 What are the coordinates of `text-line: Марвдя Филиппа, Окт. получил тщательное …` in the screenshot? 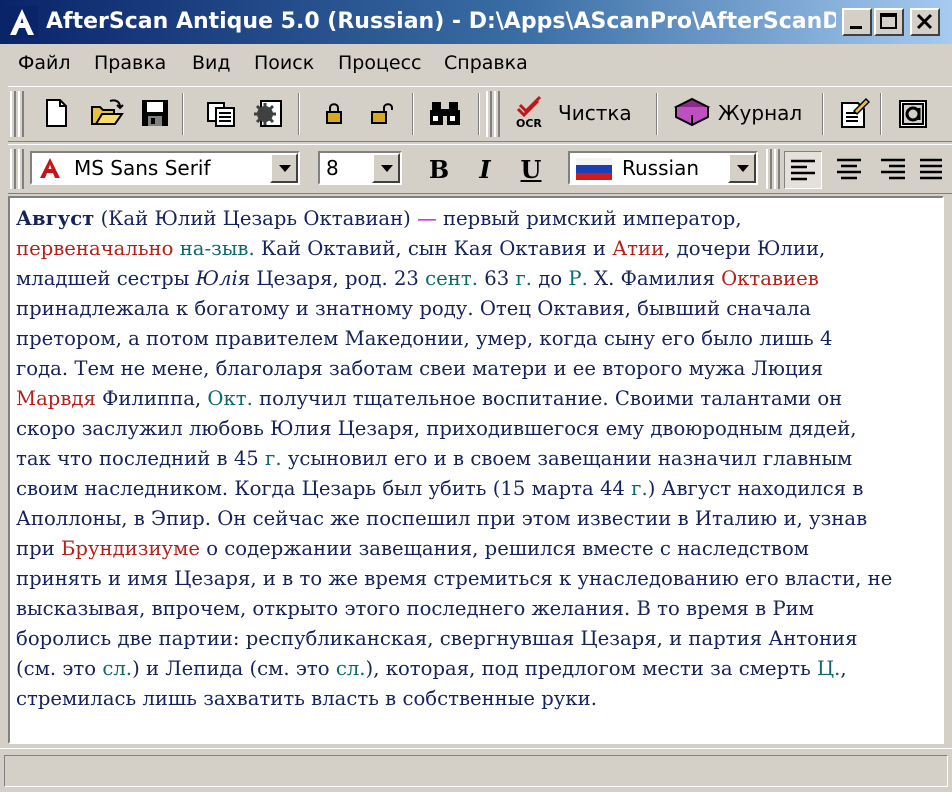 It's located at (476, 399).